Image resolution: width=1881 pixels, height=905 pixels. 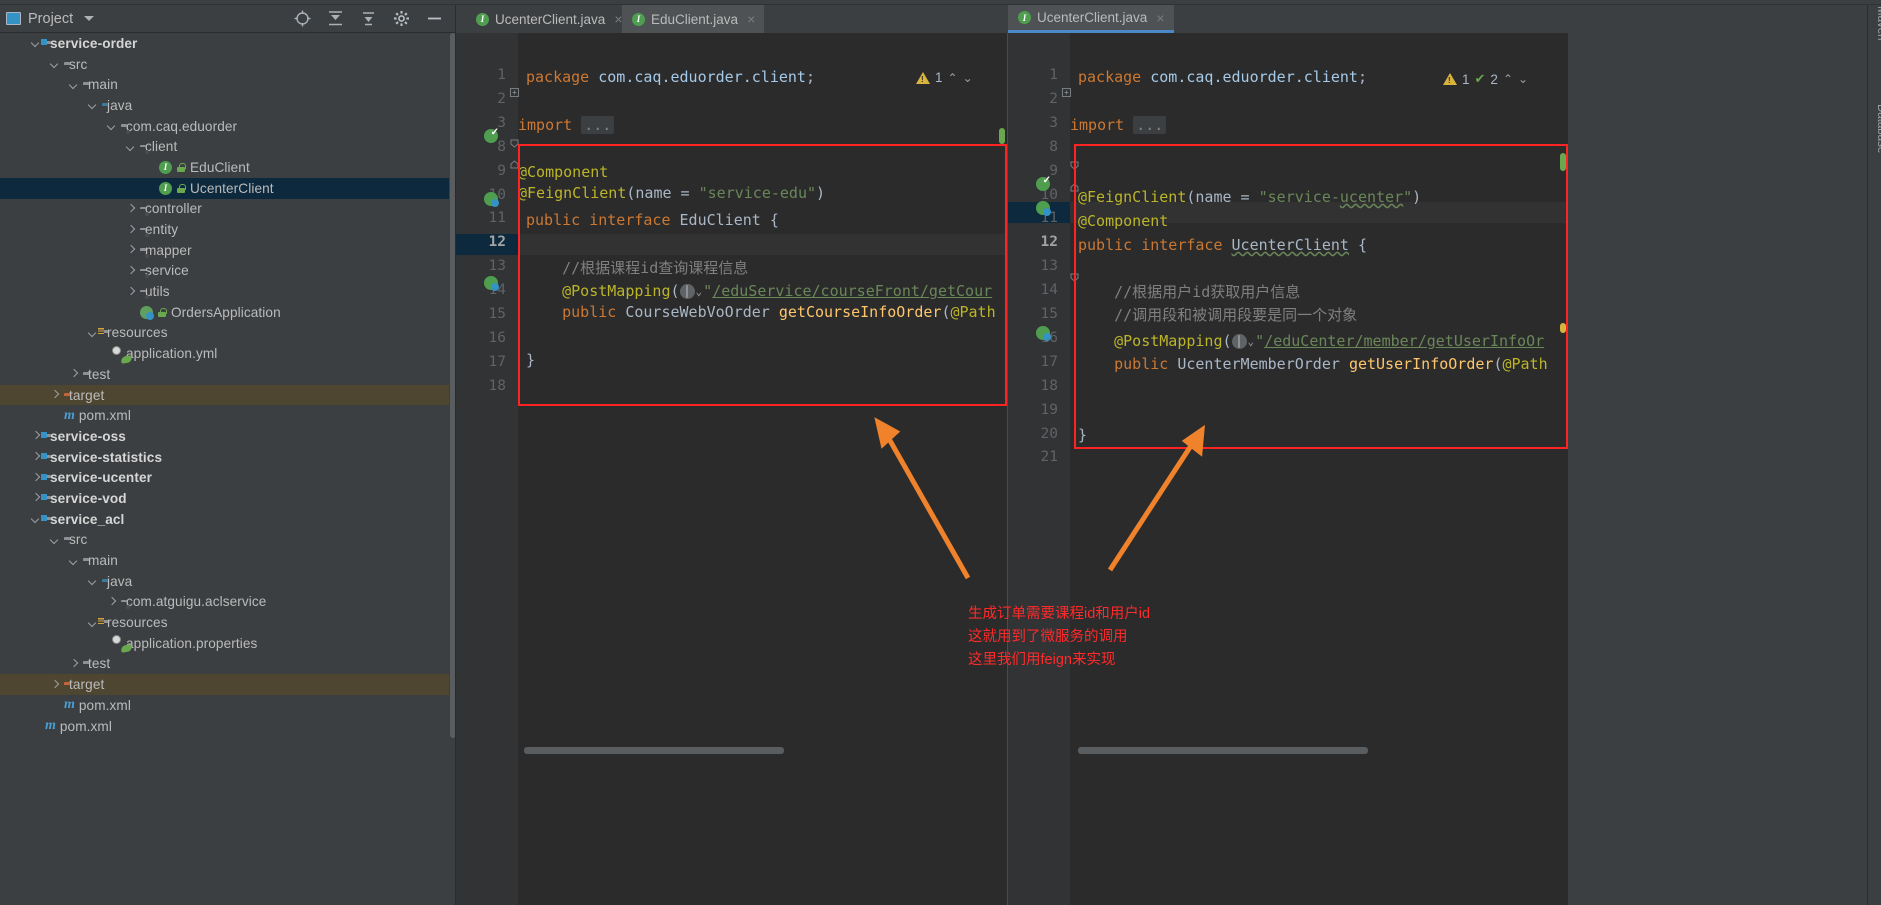 I want to click on code-line-20-right: }, so click(x=1083, y=435).